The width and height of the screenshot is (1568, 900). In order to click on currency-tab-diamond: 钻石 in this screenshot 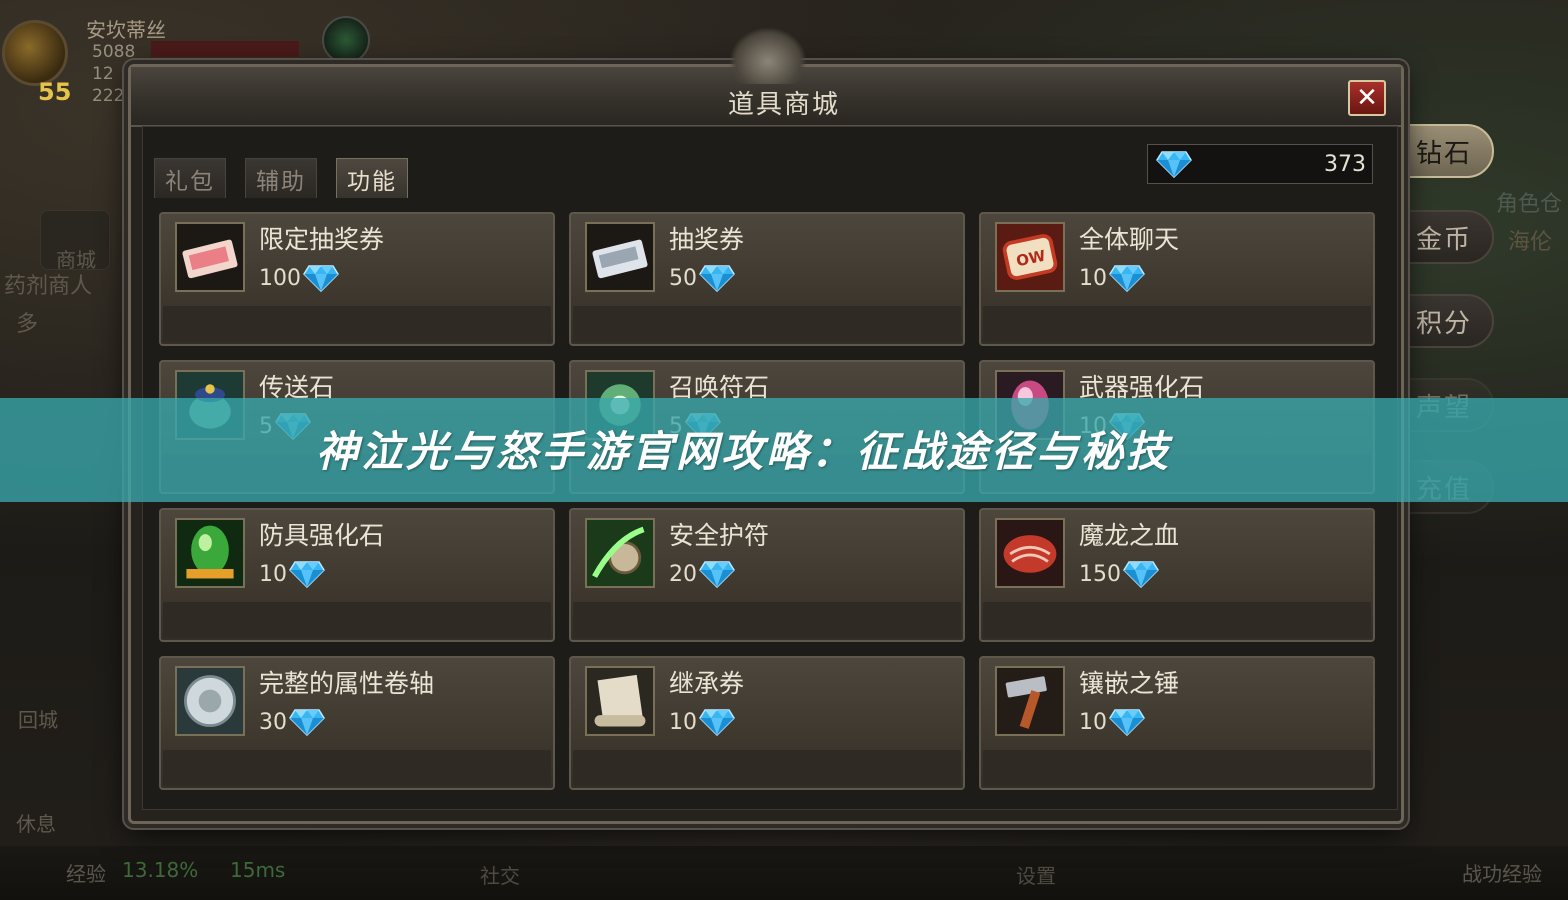, I will do `click(1449, 151)`.